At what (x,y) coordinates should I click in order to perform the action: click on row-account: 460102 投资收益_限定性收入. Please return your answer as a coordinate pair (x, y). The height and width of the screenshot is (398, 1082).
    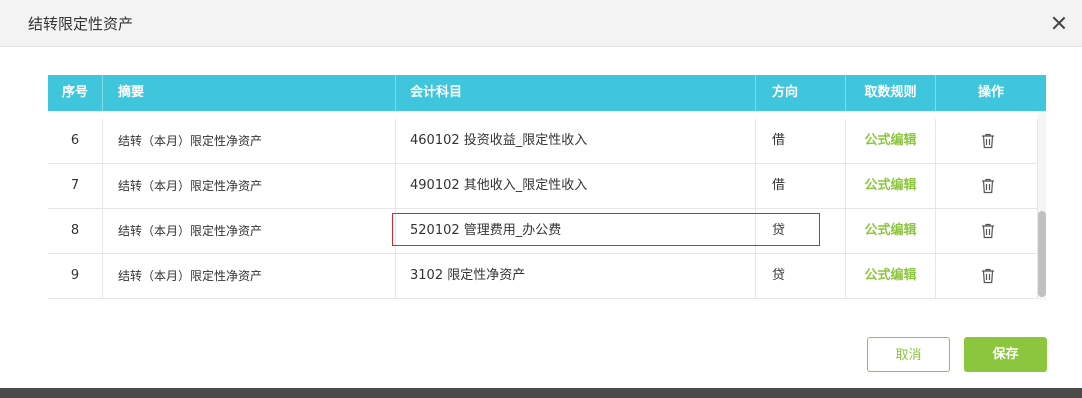
    Looking at the image, I should click on (576, 141).